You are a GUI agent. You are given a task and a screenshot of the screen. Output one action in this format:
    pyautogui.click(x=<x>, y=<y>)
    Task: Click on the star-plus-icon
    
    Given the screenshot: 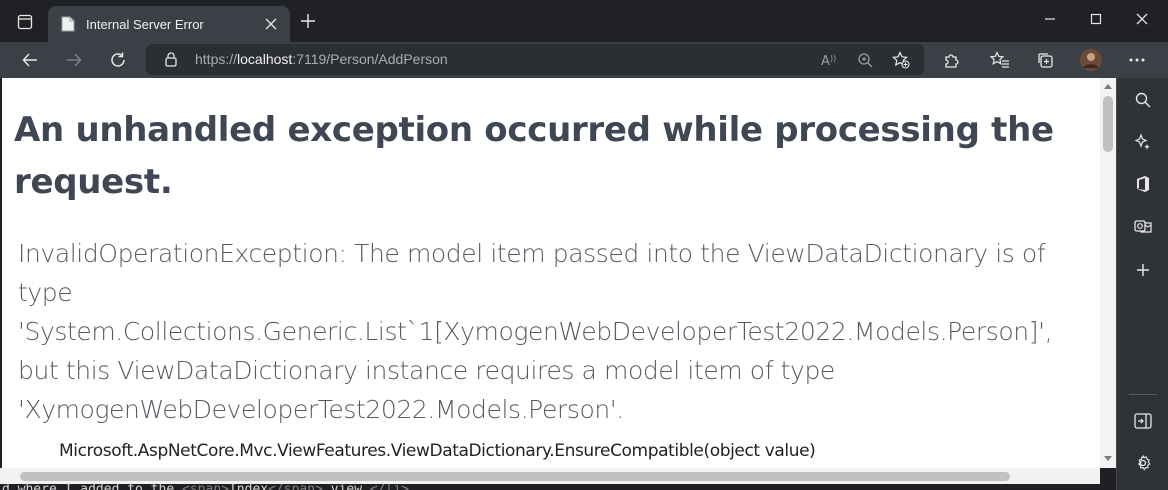 What is the action you would take?
    pyautogui.click(x=901, y=60)
    